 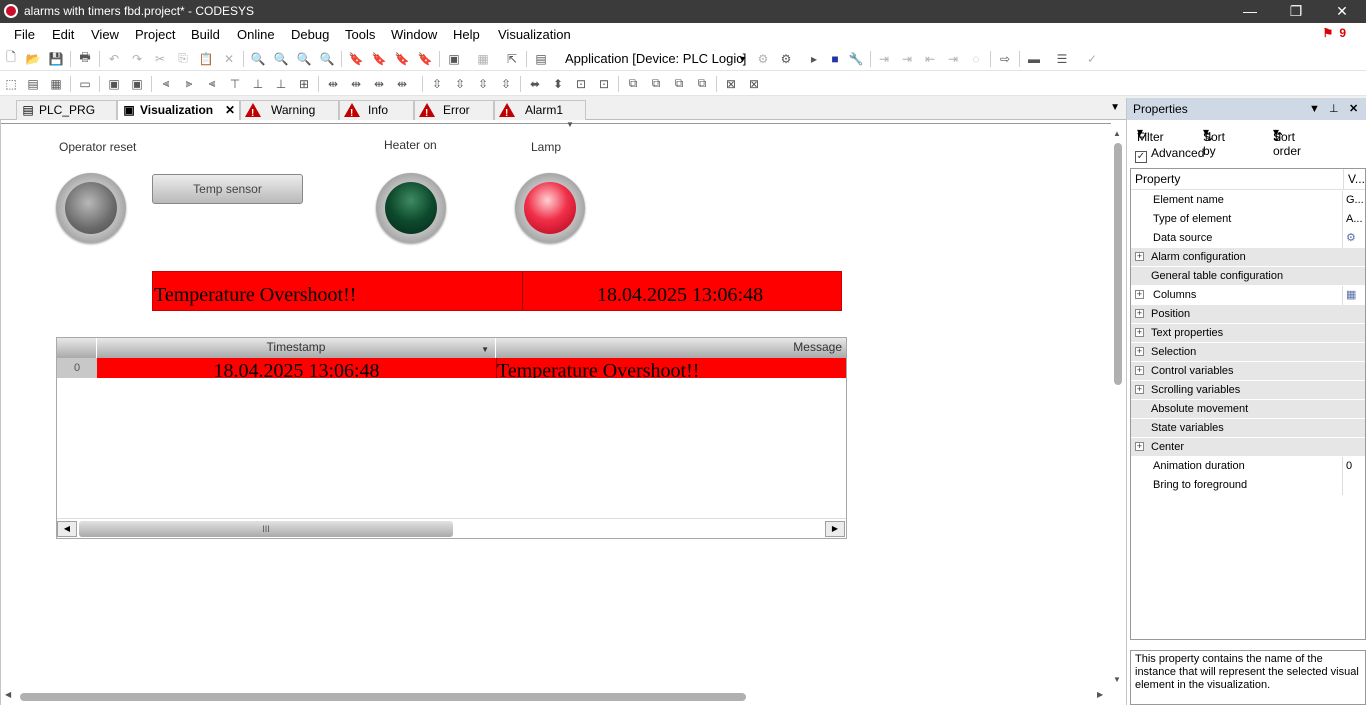 I want to click on step-over-icon: ⇥, so click(x=884, y=58).